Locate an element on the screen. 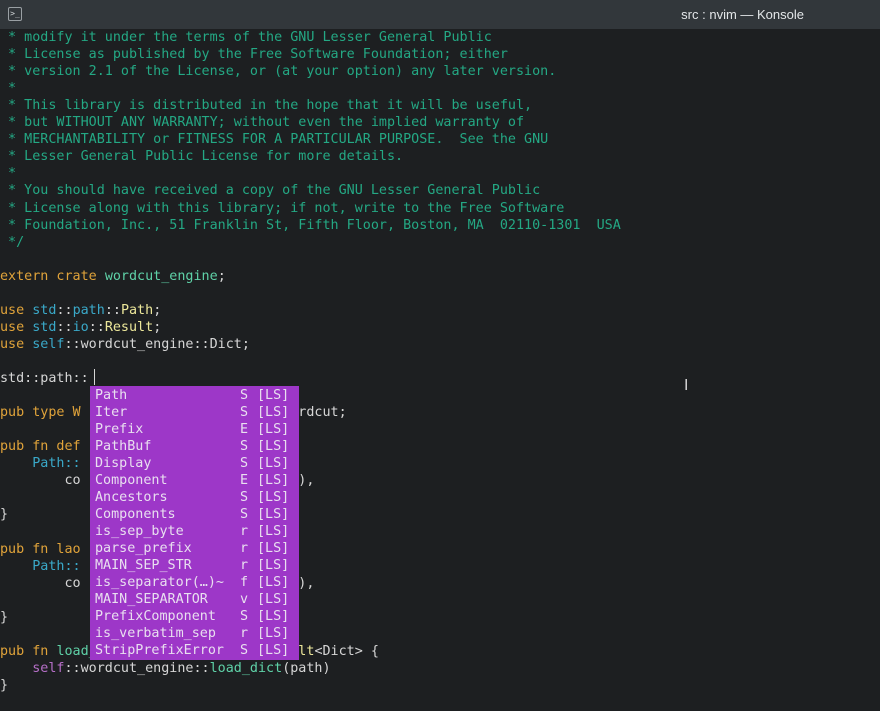  code-token: Path is located at coordinates (137, 310).